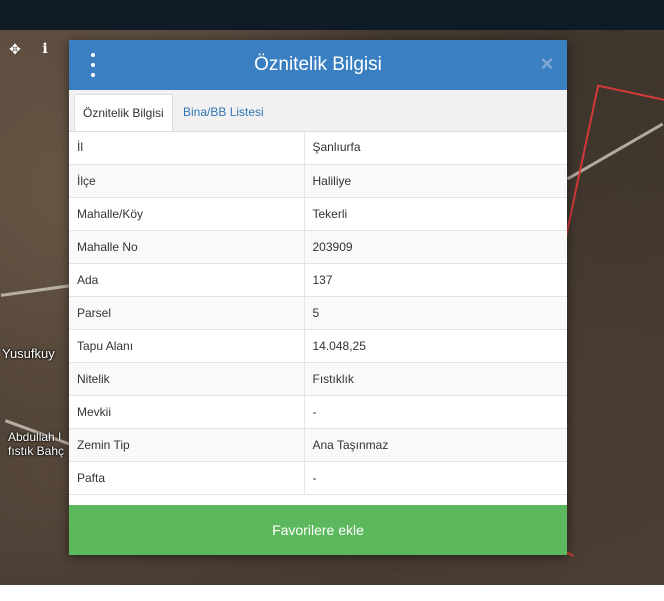 The width and height of the screenshot is (664, 601). Describe the element at coordinates (187, 247) in the screenshot. I see `attribute-key: Mahalle No` at that location.